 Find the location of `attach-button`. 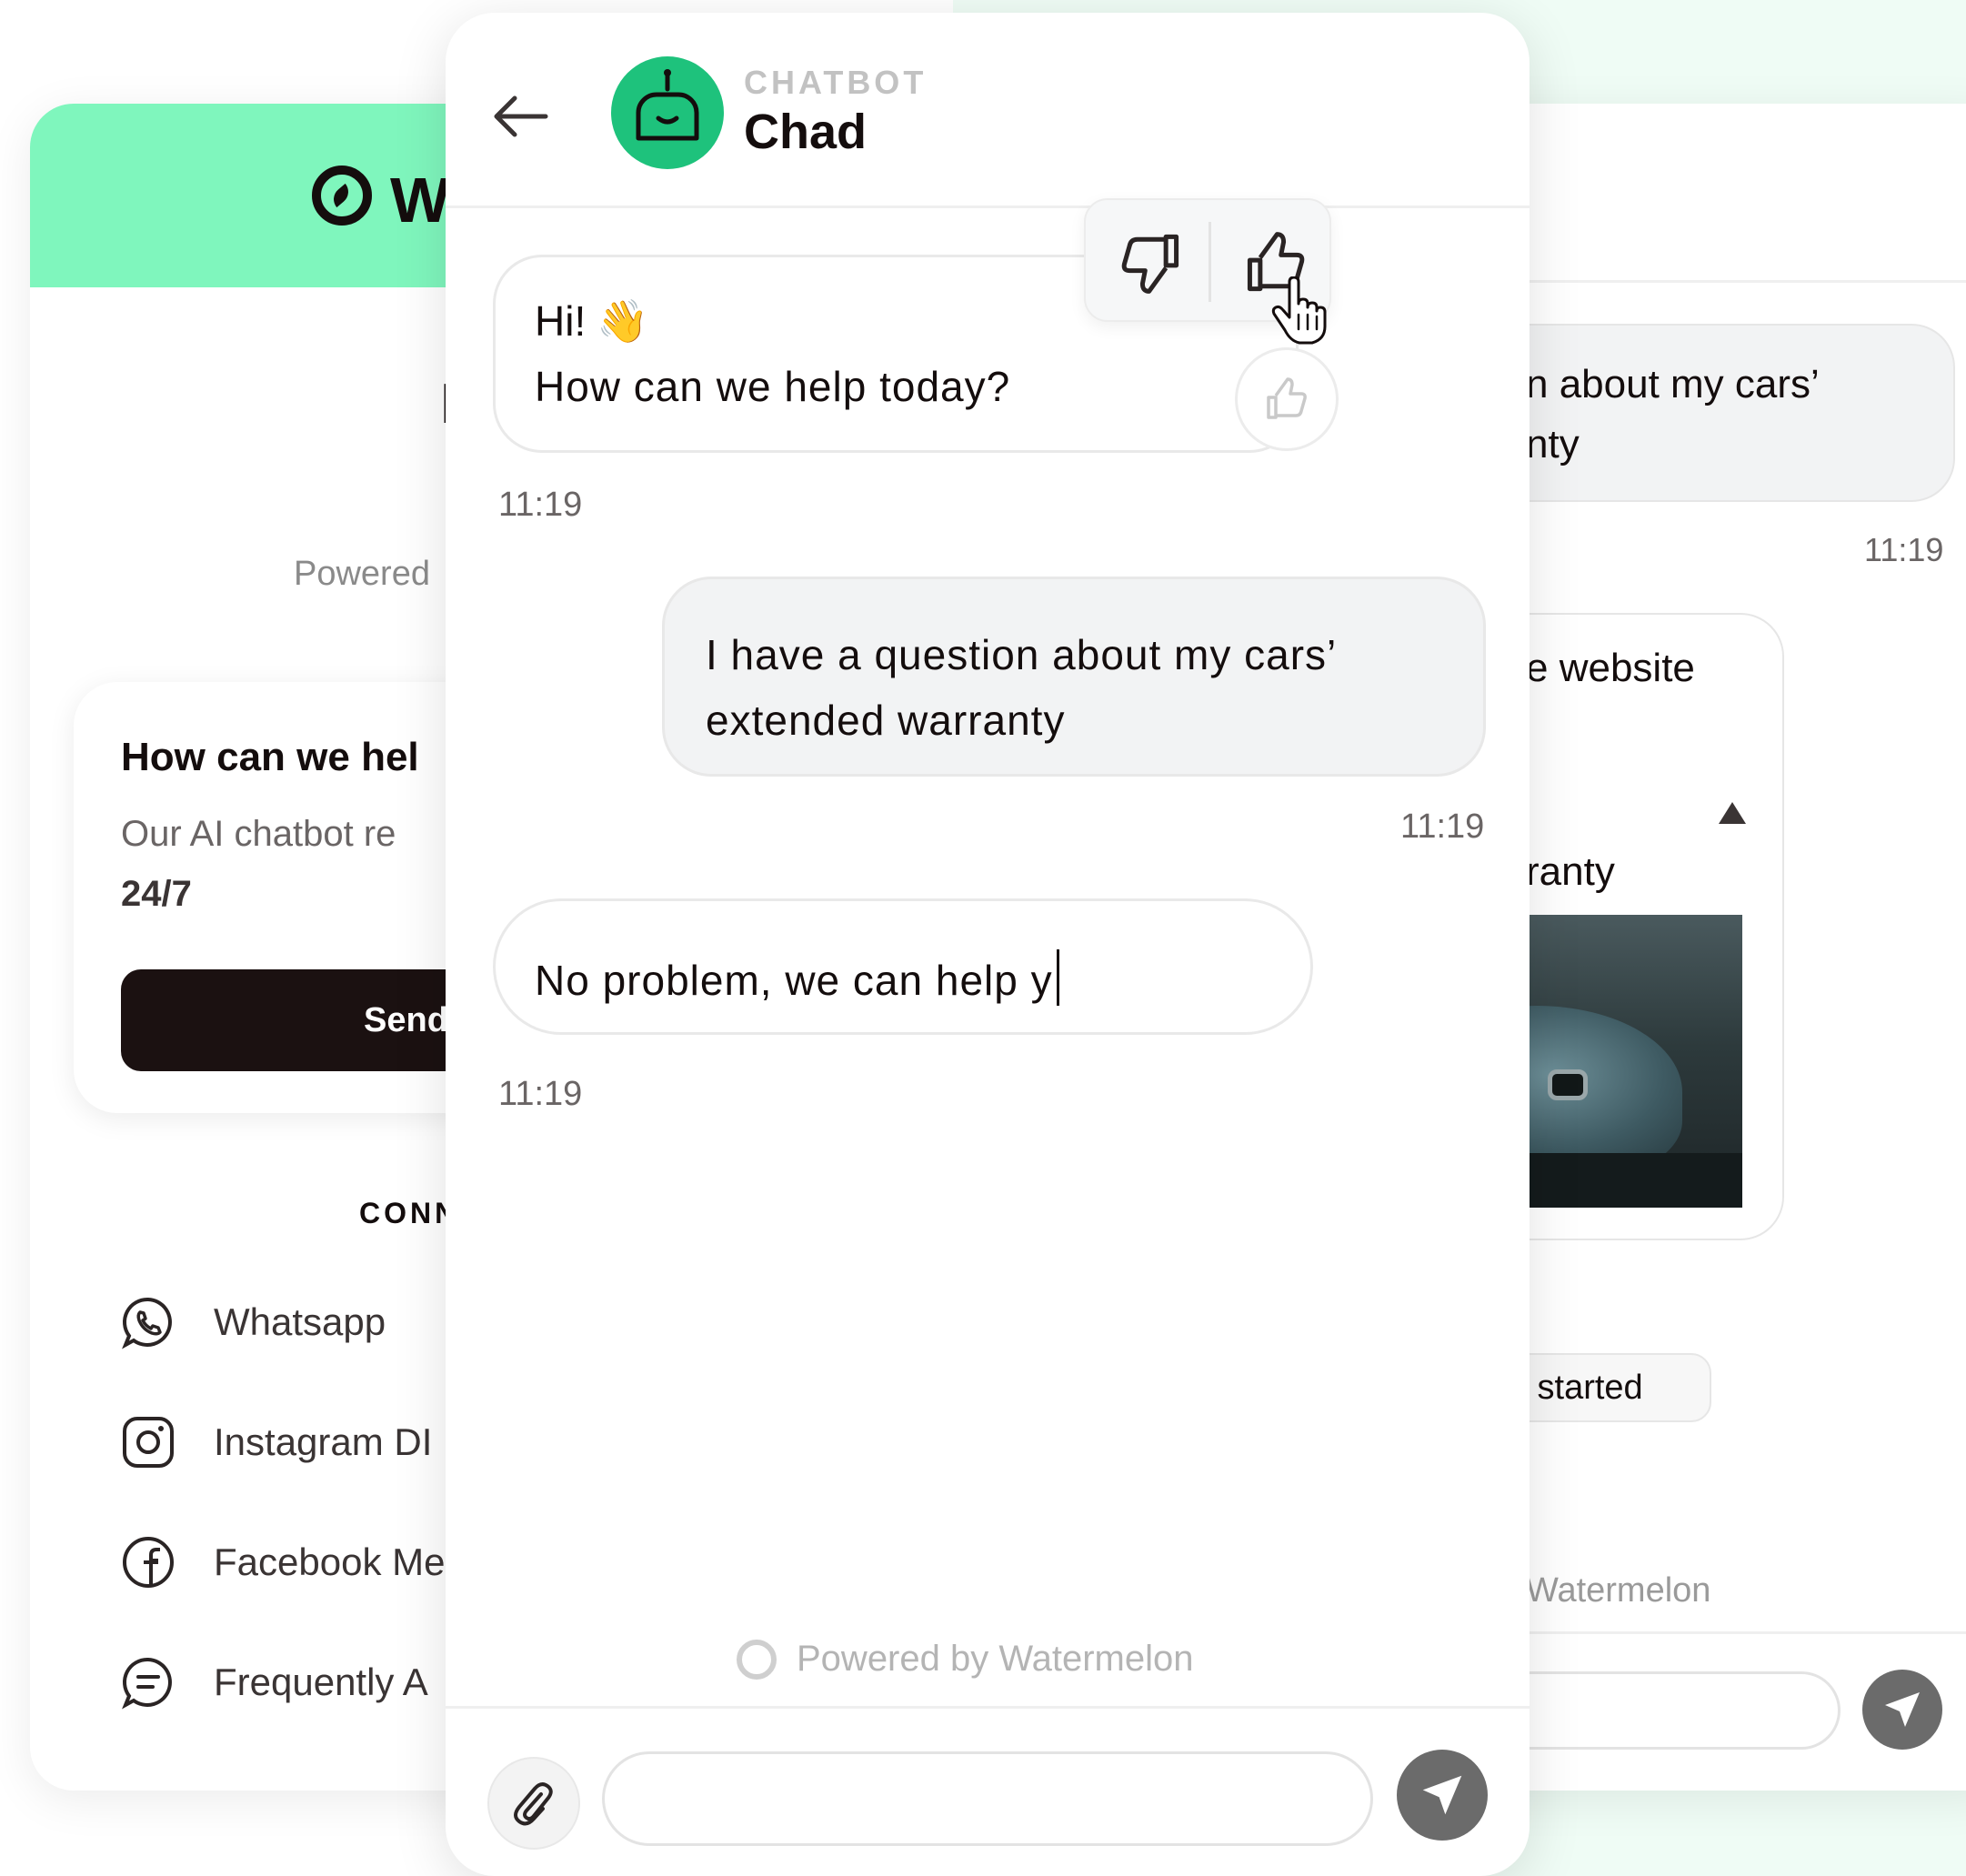

attach-button is located at coordinates (533, 1803).